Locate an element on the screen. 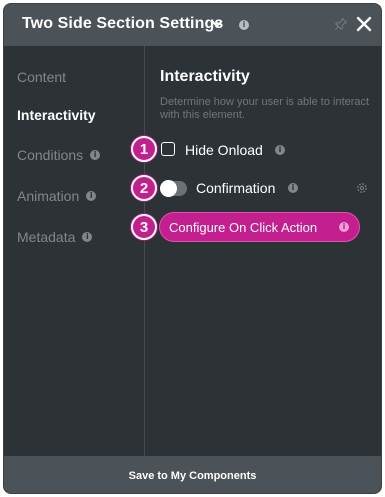  sidebar-item-content: Content is located at coordinates (41, 77).